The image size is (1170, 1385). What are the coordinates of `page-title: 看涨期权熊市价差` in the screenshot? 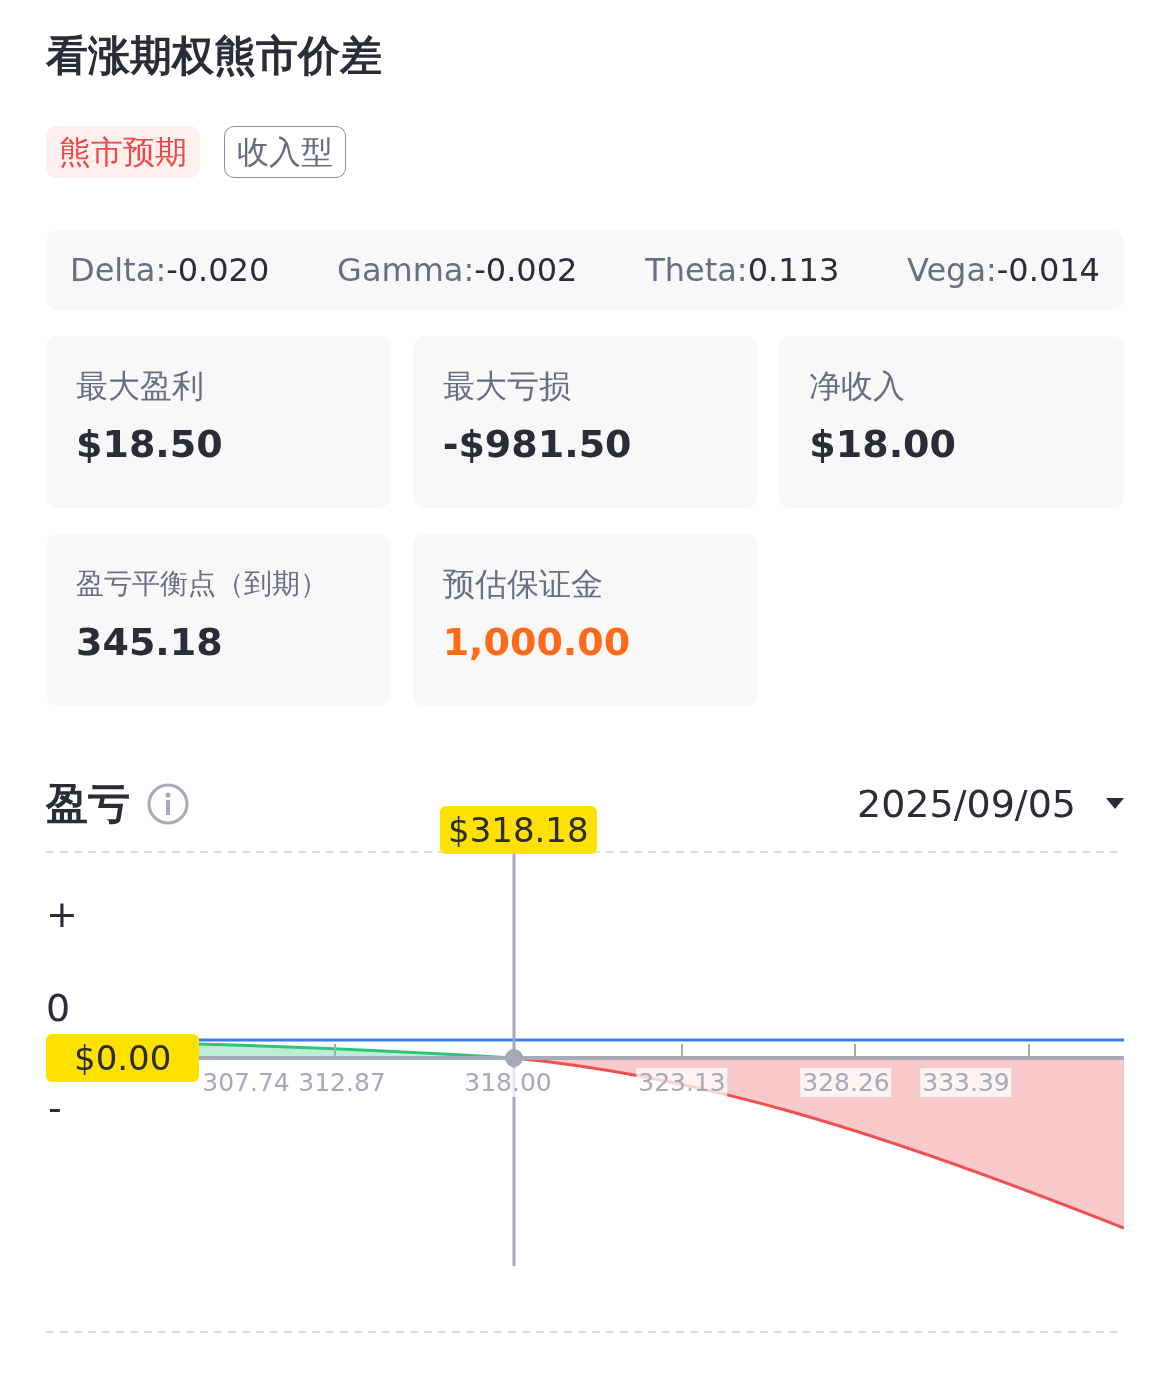 It's located at (214, 56).